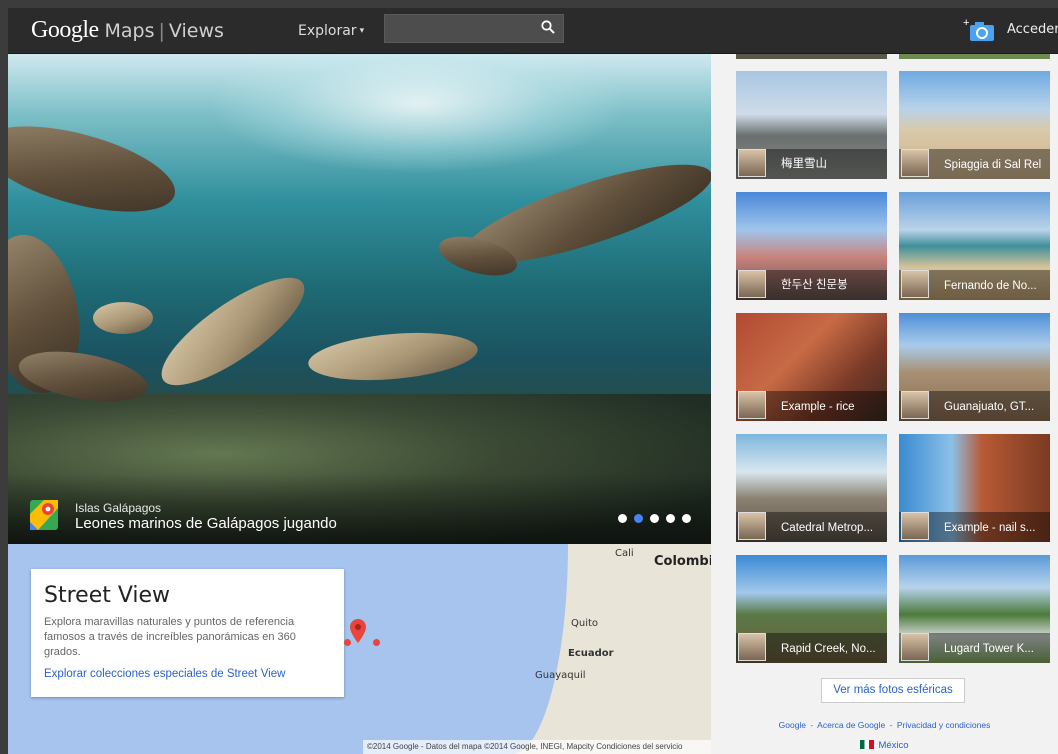 This screenshot has width=1058, height=754. What do you see at coordinates (682, 561) in the screenshot?
I see `map-label-colombia: Colombi` at bounding box center [682, 561].